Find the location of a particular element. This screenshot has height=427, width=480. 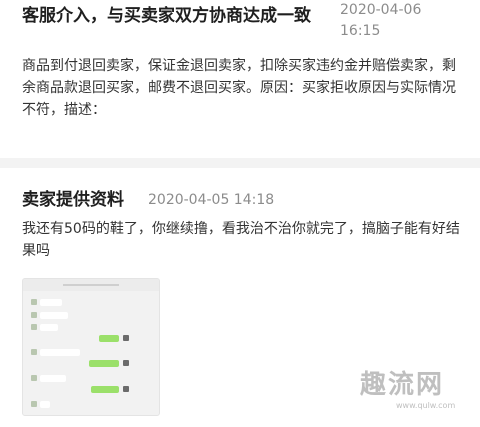

thumbnail-status-bar is located at coordinates (91, 285).